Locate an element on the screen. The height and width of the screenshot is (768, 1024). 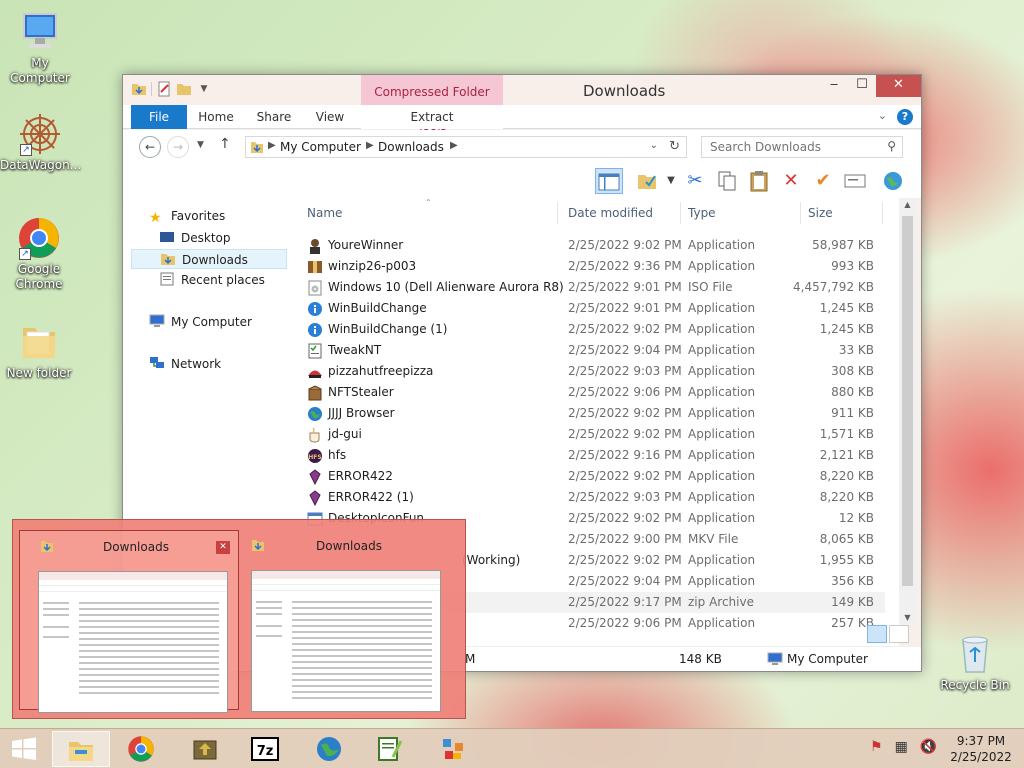
preview-window-2: Downloads is located at coordinates (351, 621).